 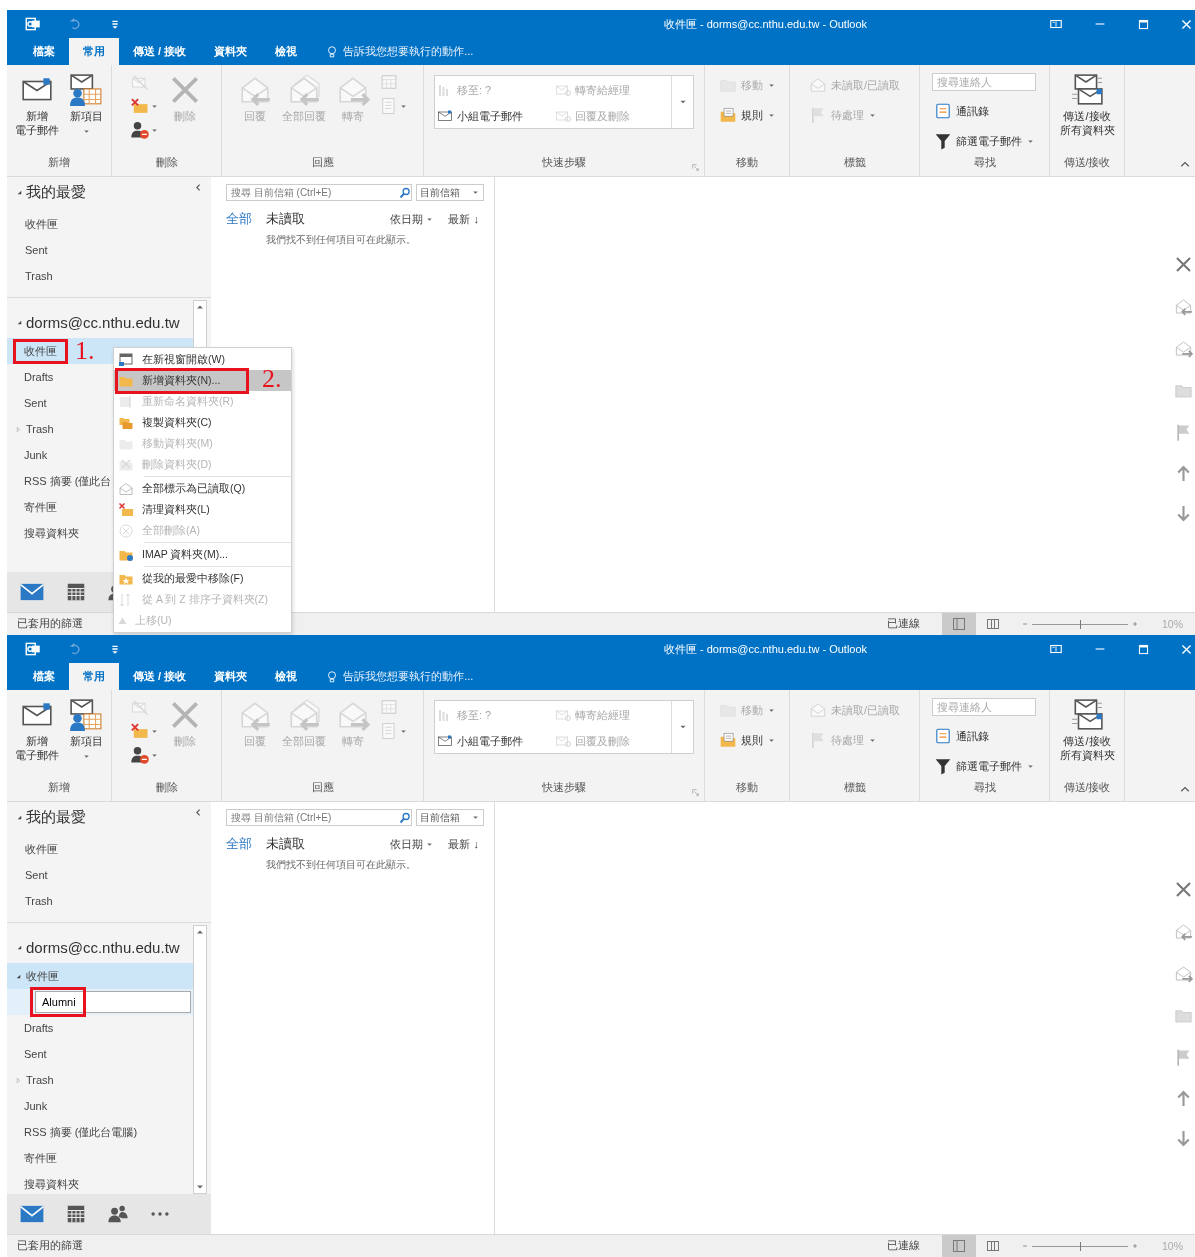 I want to click on folder-name: 寄件匣, so click(x=40, y=1158).